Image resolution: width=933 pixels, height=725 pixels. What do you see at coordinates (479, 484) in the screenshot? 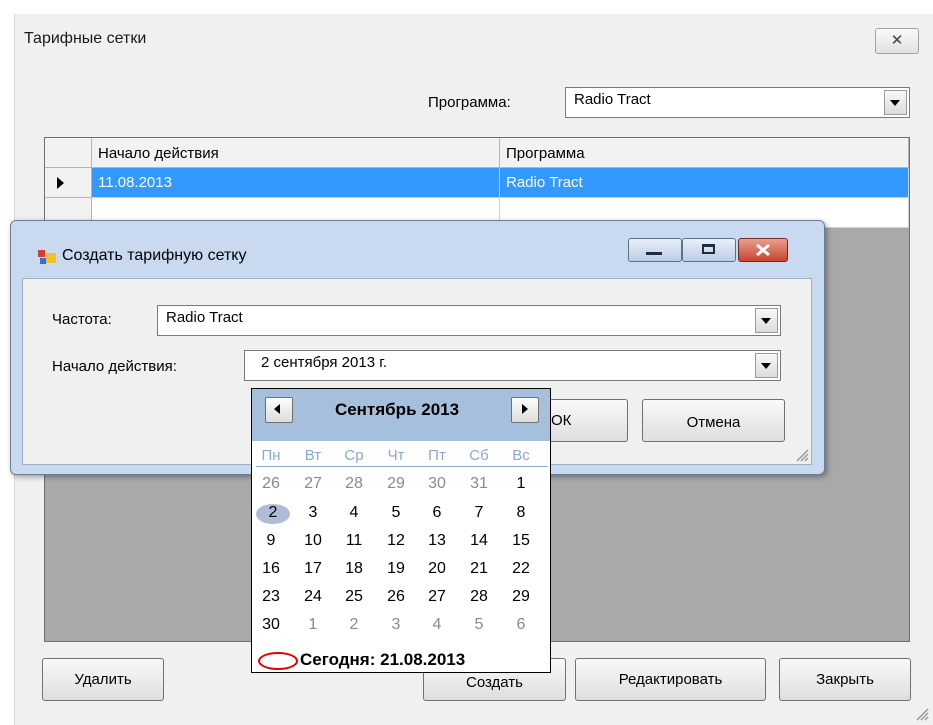
I see `calendar-day: 31` at bounding box center [479, 484].